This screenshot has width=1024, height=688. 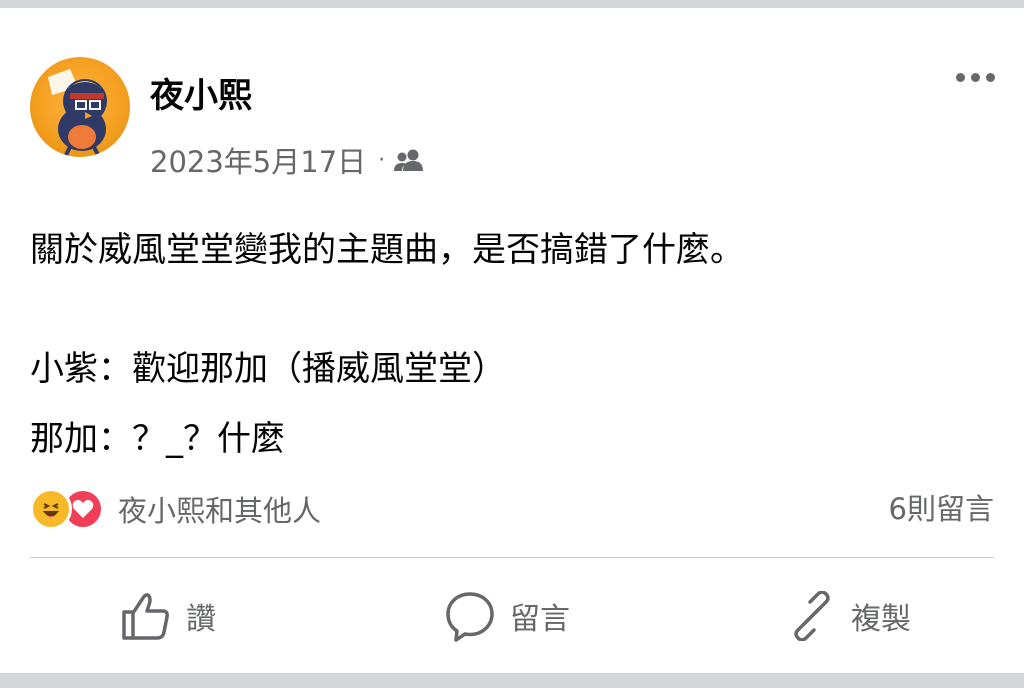 I want to click on copy-button: 複製, so click(x=849, y=616).